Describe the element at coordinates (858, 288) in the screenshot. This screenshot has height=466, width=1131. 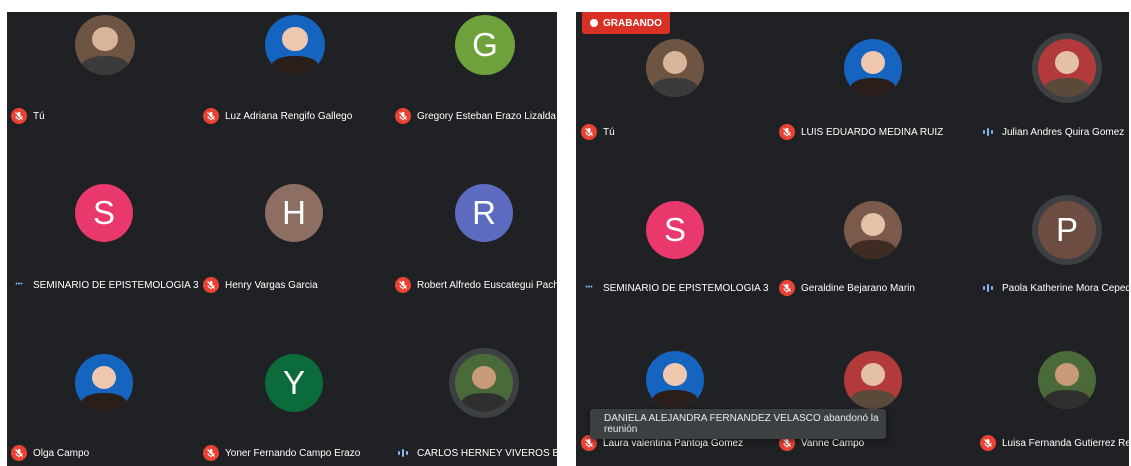
I see `participant-name: Geraldine Bejarano Marin` at that location.